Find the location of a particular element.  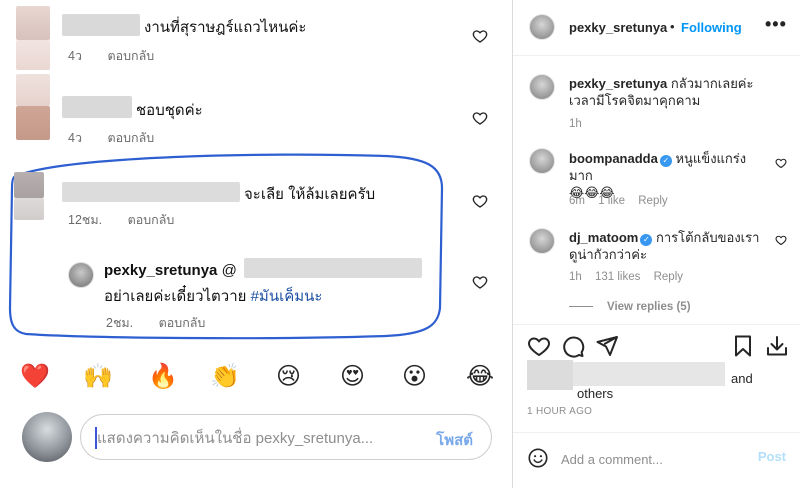

comment-row: งานที่สุราษฎร์แถวไหนค่ะ 4ว ตอบกลับ is located at coordinates (256, 35).